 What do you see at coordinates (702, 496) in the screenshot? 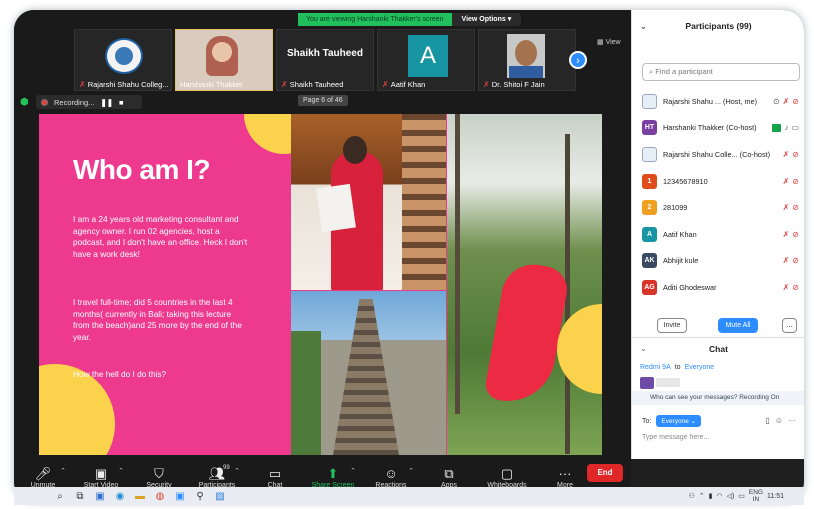
I see `chevron-up-icon: ⌃` at bounding box center [702, 496].